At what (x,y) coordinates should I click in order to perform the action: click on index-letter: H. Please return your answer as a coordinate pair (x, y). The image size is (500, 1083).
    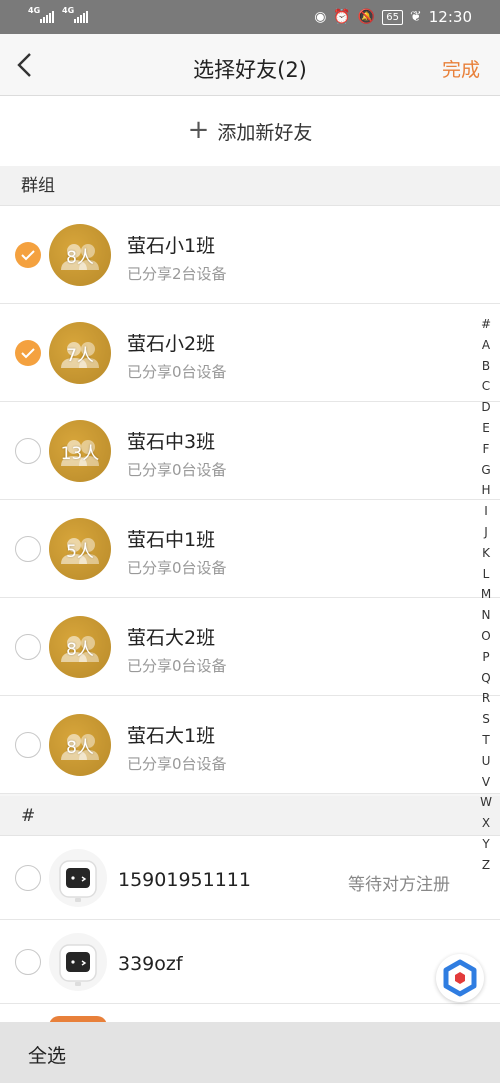
    Looking at the image, I should click on (486, 490).